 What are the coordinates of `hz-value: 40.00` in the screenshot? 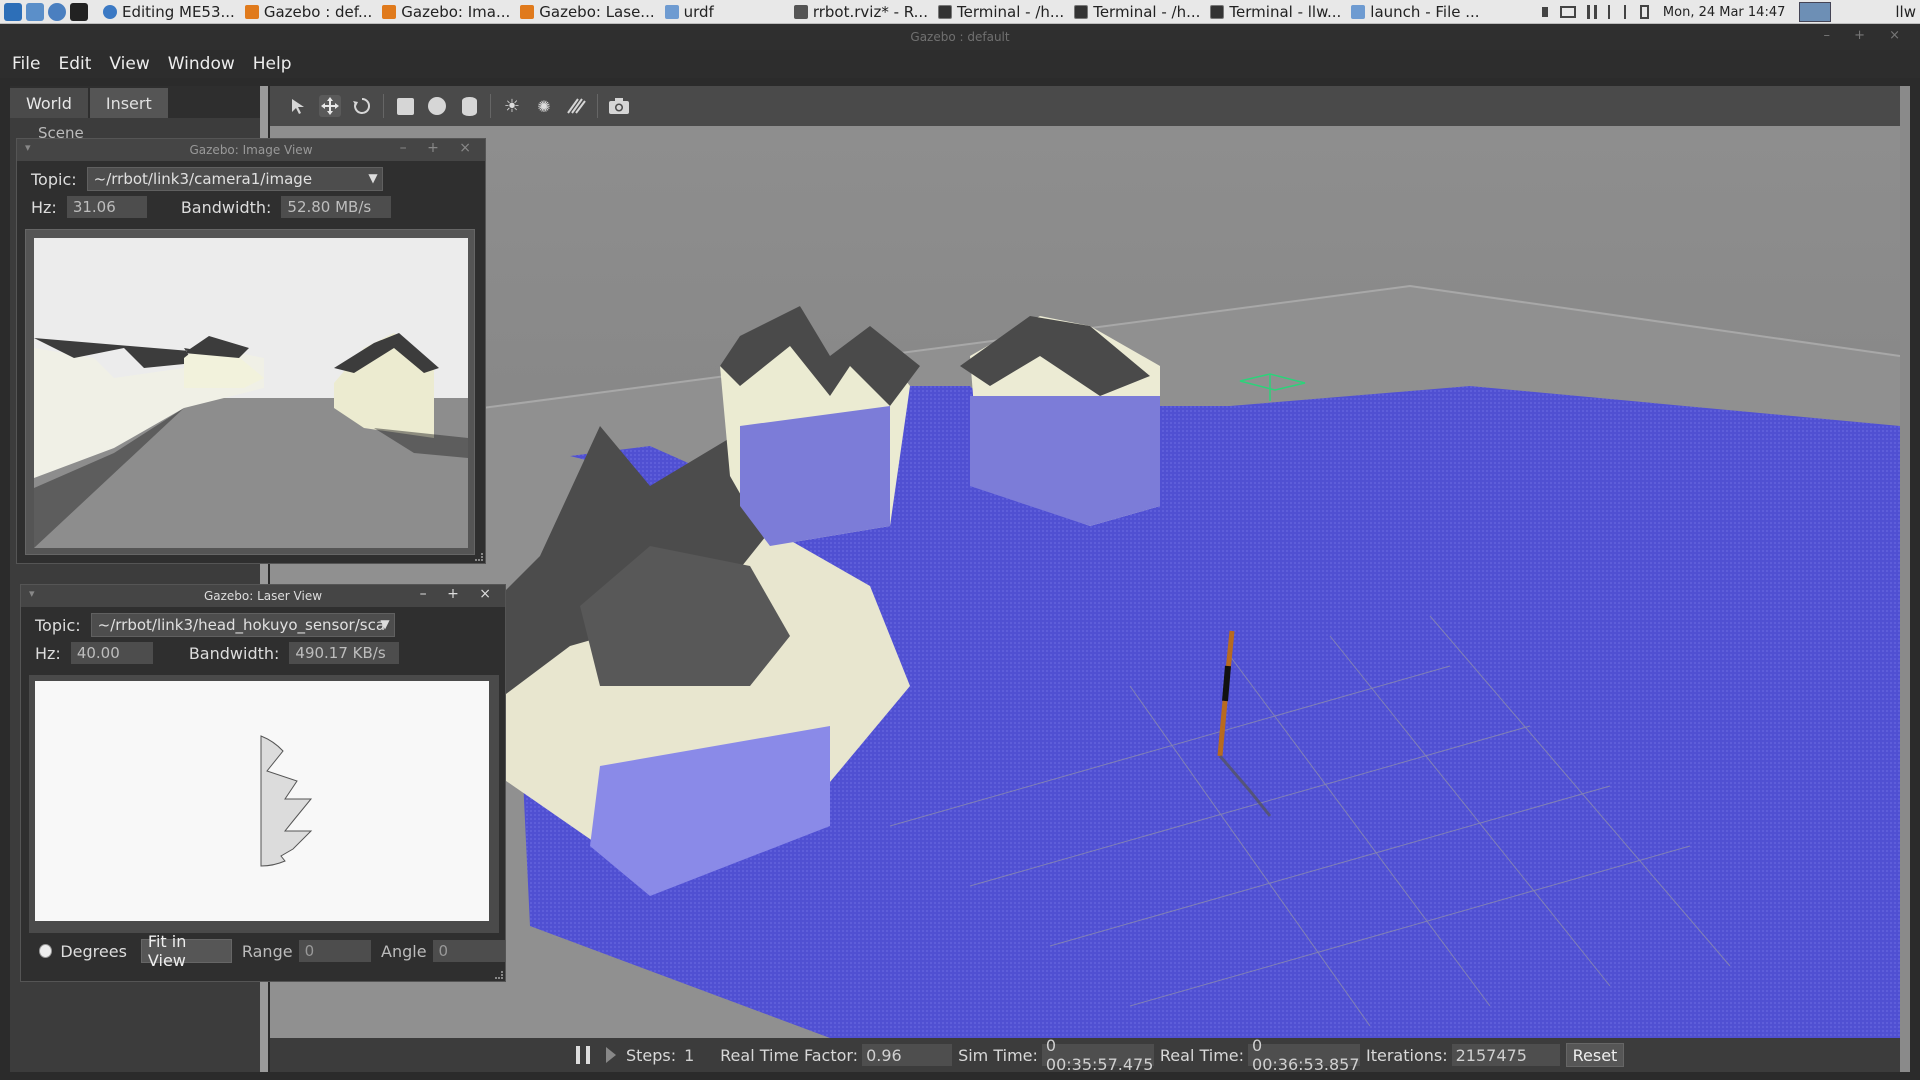 It's located at (111, 653).